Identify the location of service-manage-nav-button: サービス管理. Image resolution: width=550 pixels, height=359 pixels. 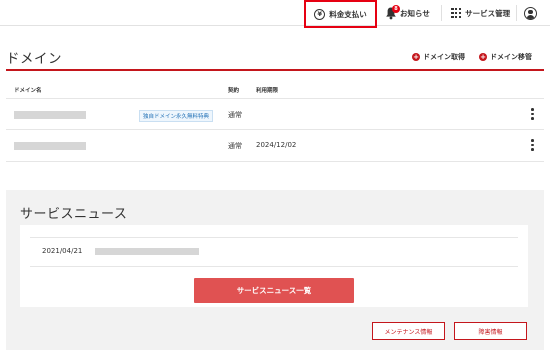
(480, 13).